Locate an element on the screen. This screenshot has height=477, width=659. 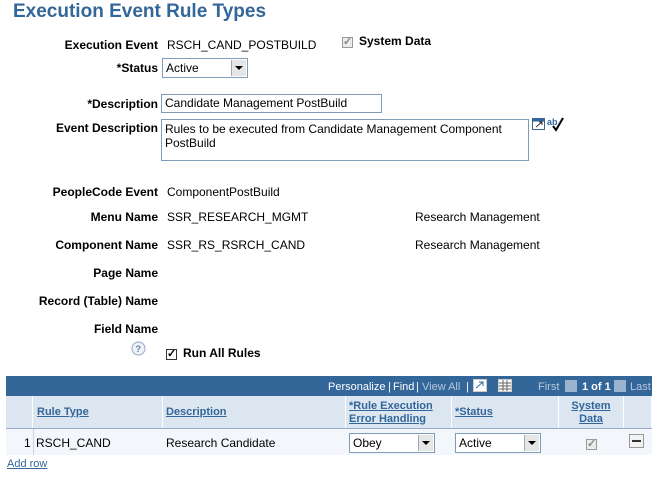
last-link: Last is located at coordinates (640, 387).